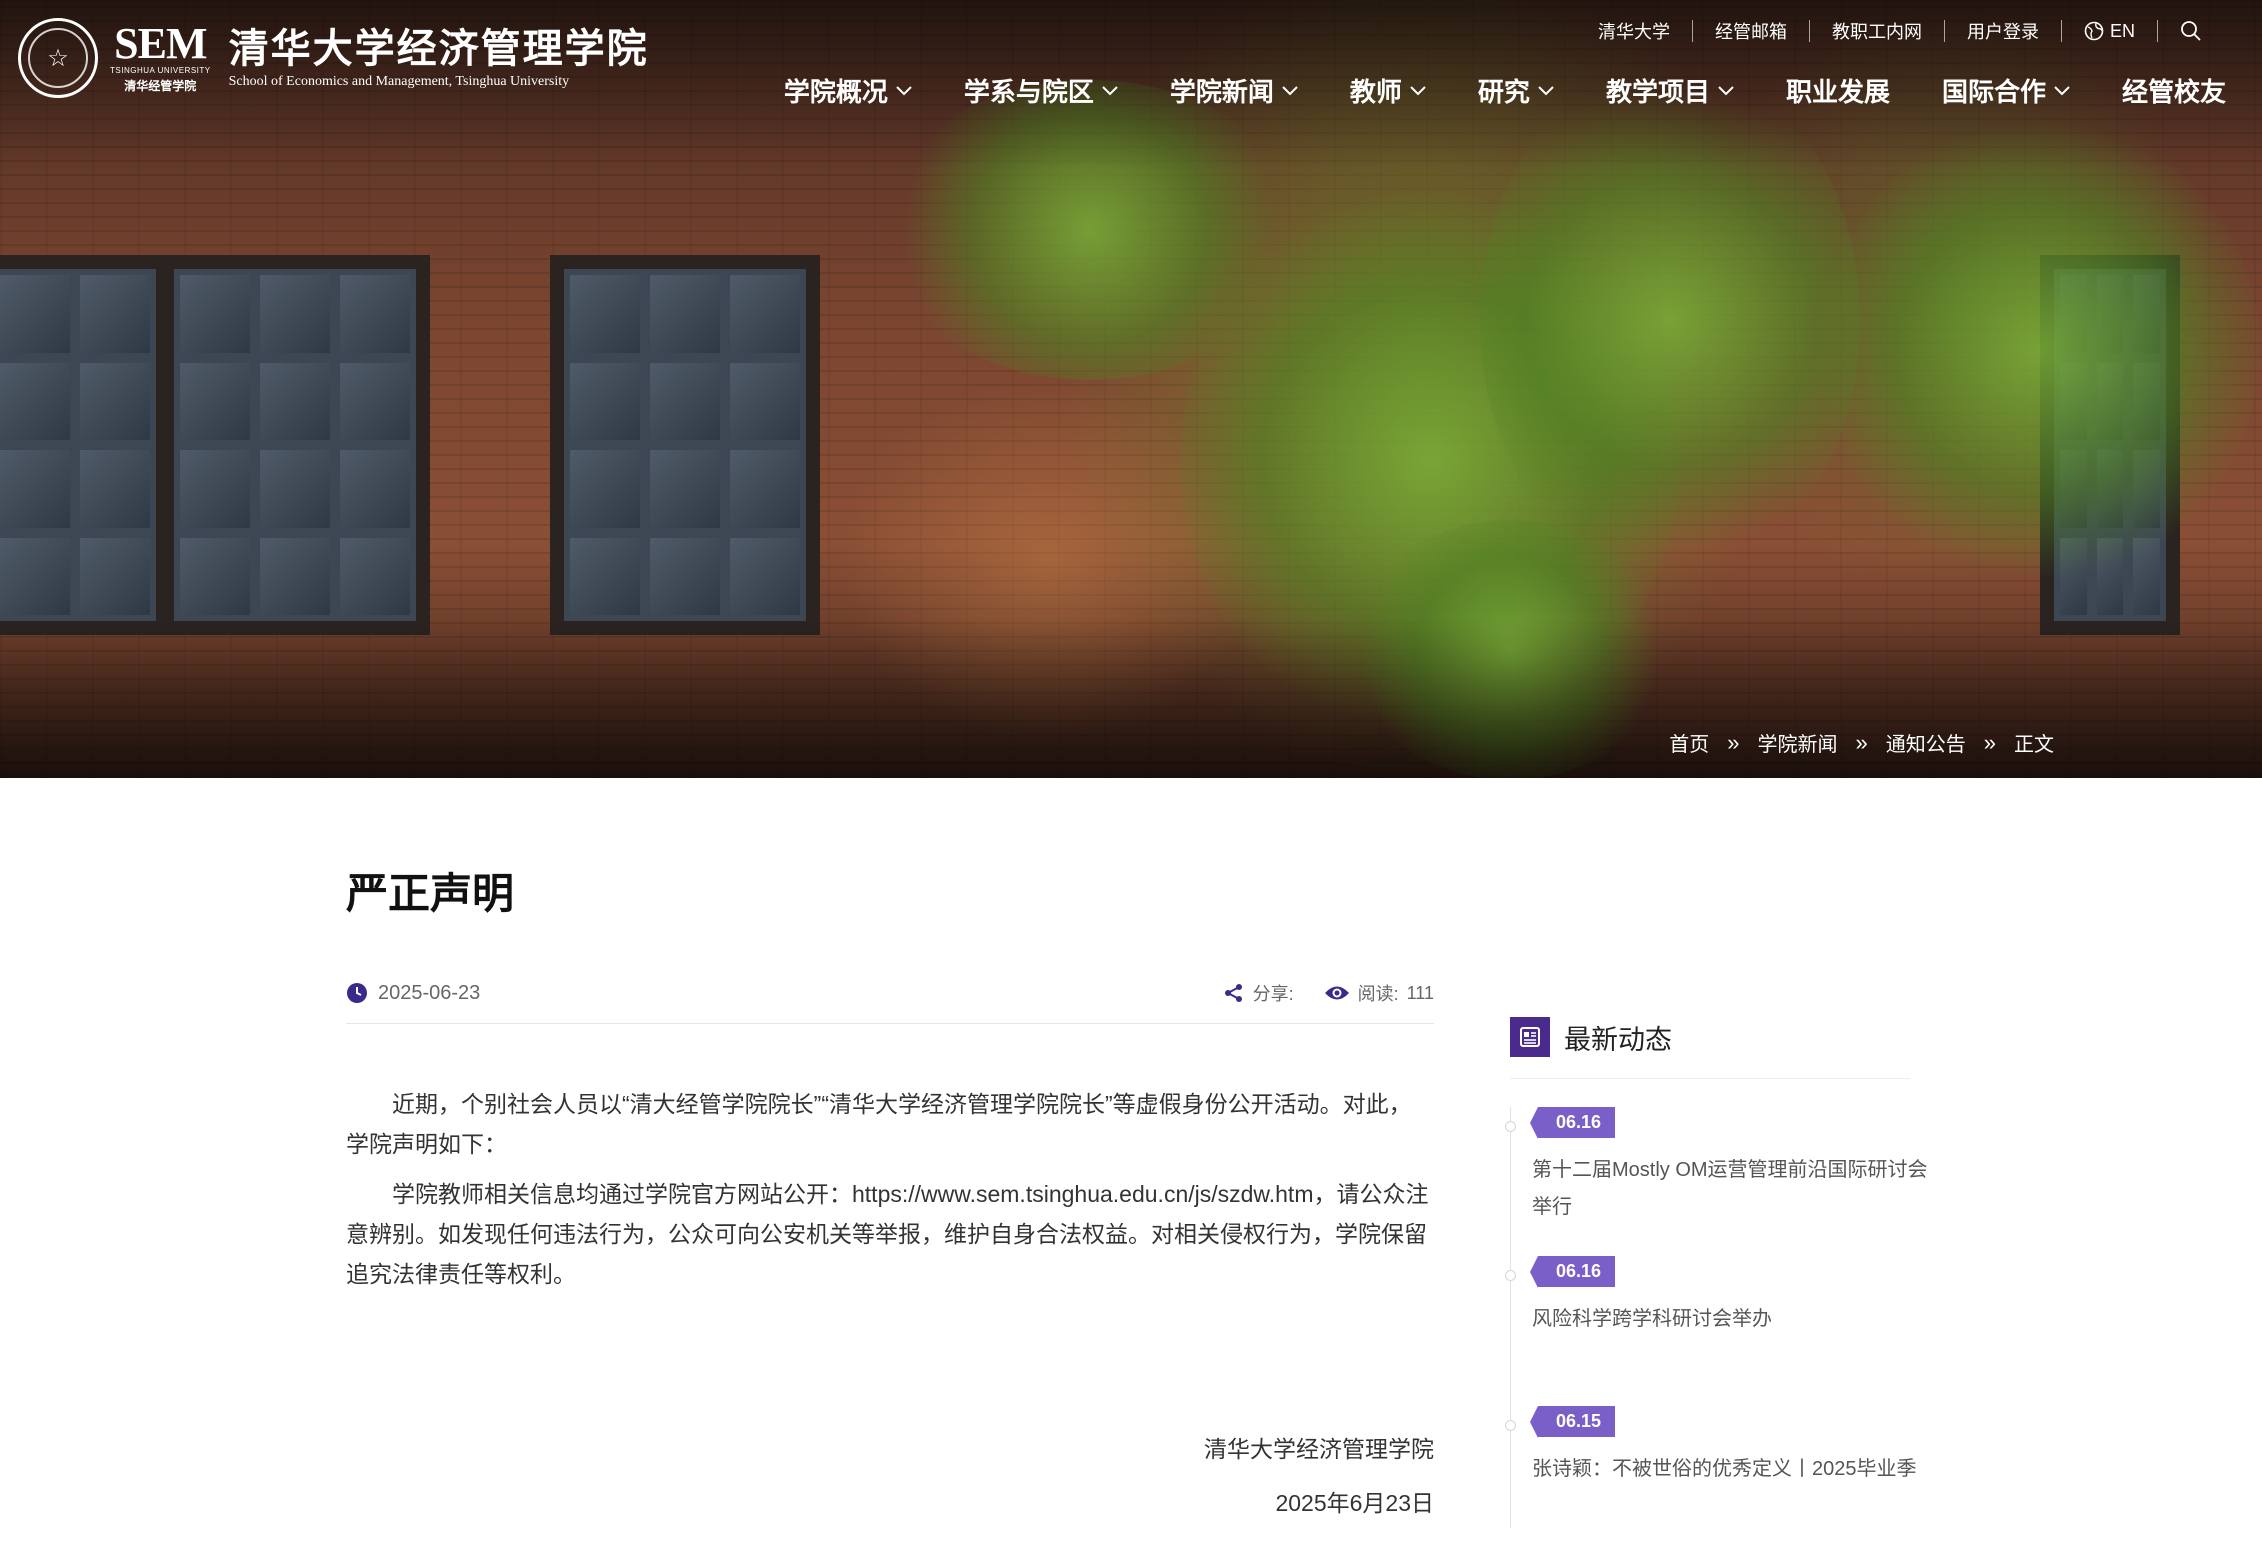 The image size is (2262, 1548). What do you see at coordinates (1273, 994) in the screenshot?
I see `share-label: 分享:` at bounding box center [1273, 994].